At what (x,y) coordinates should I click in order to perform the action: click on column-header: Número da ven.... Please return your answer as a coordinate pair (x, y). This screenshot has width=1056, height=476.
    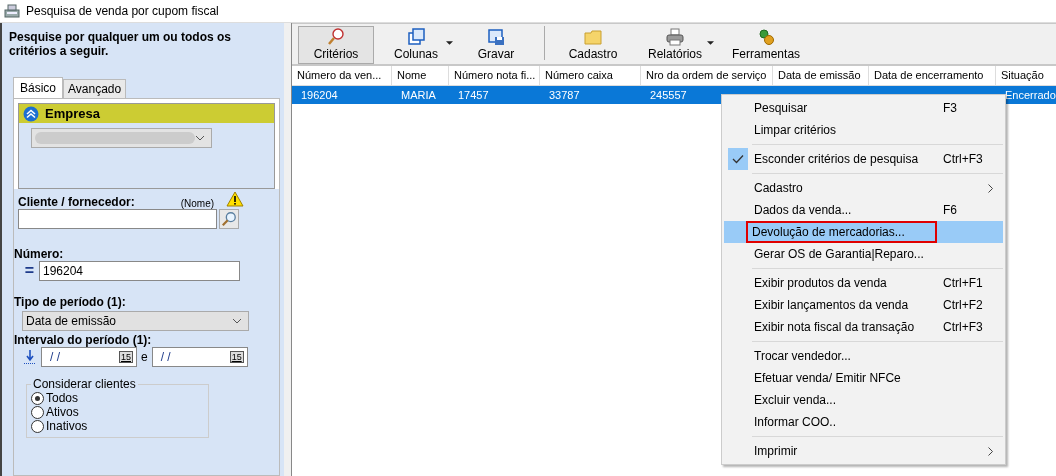
    Looking at the image, I should click on (342, 75).